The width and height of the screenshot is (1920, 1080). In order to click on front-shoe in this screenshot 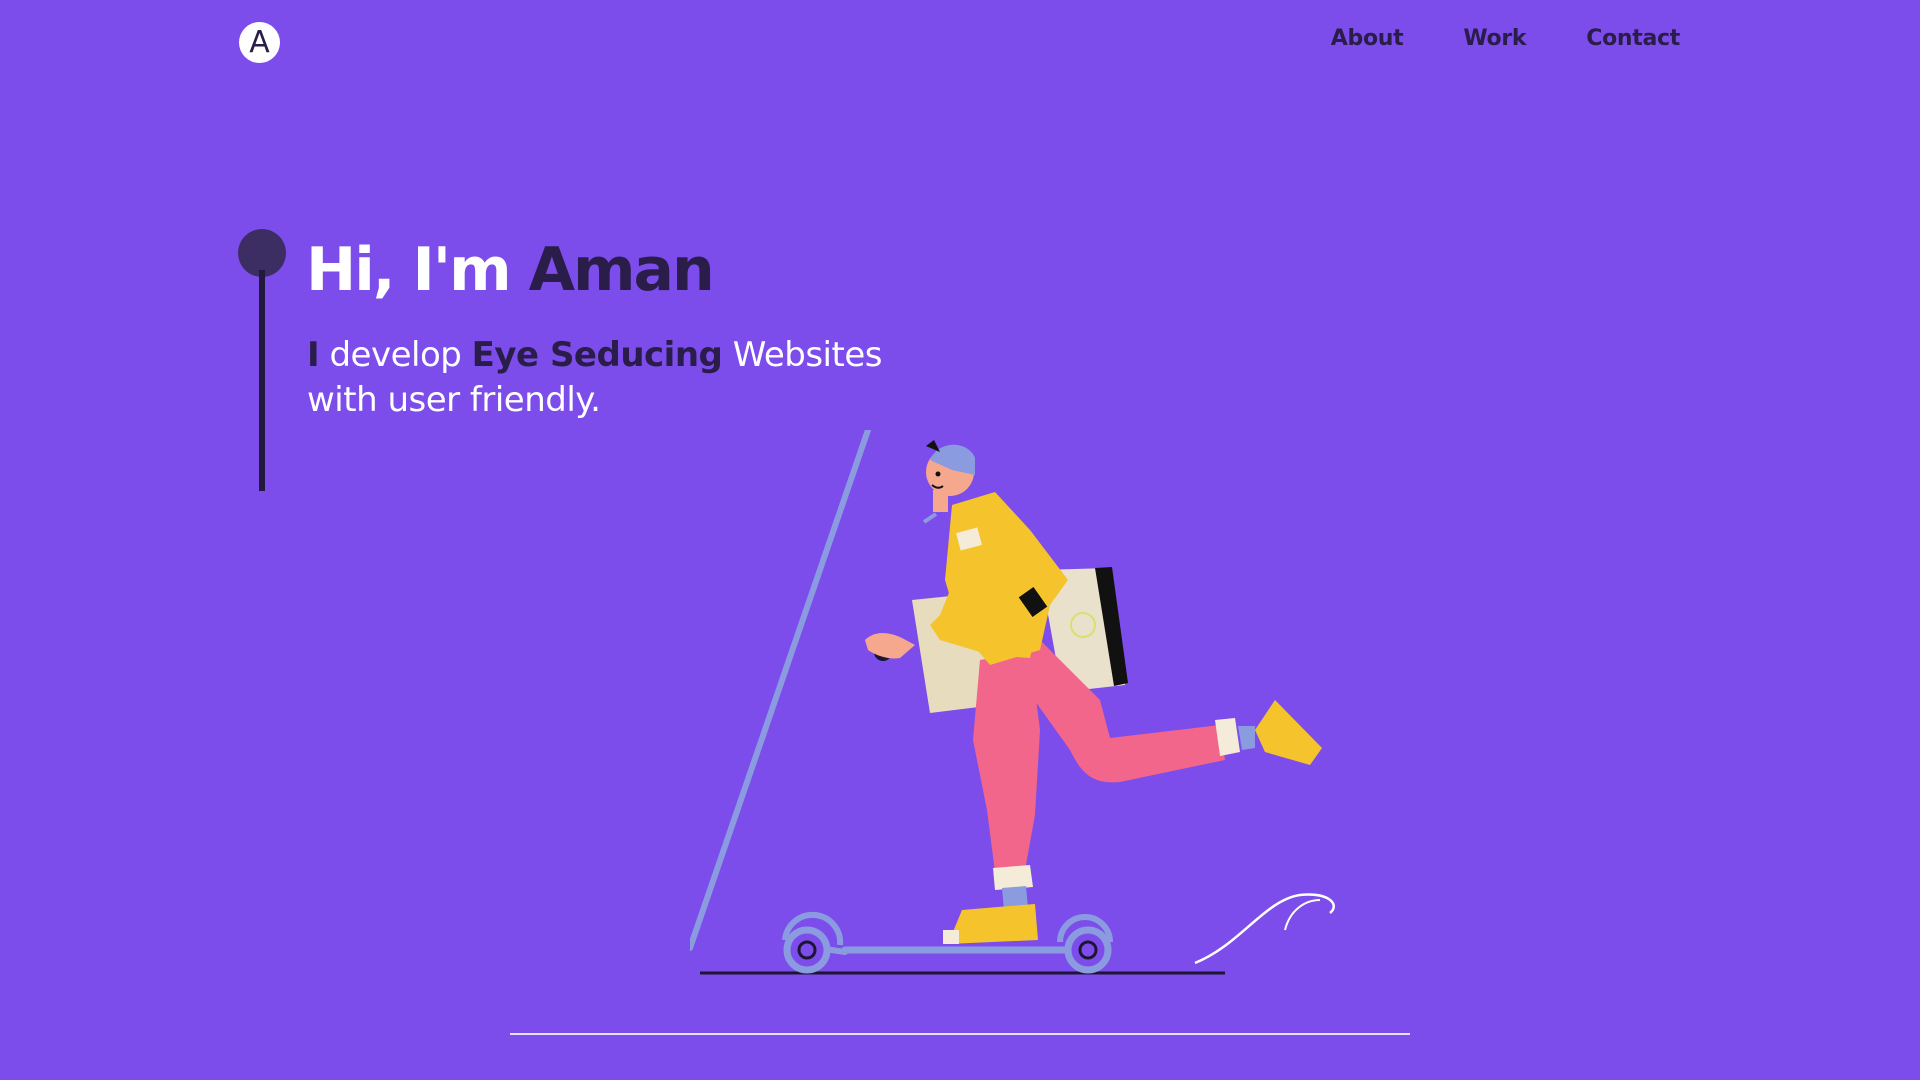, I will do `click(993, 924)`.